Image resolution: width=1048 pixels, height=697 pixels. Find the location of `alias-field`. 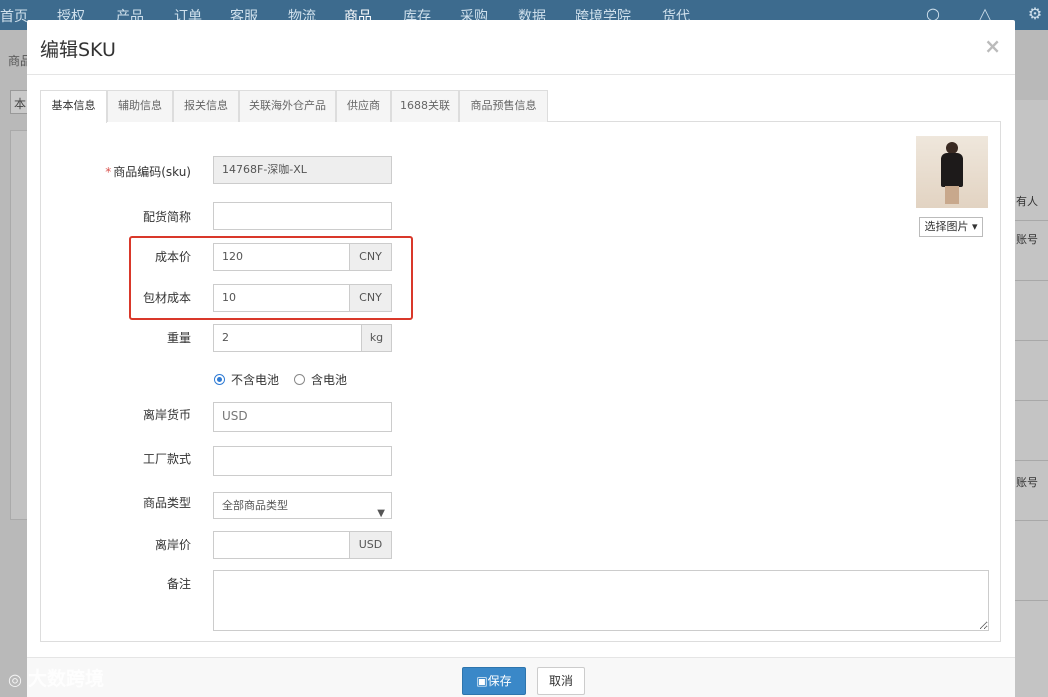

alias-field is located at coordinates (302, 216).